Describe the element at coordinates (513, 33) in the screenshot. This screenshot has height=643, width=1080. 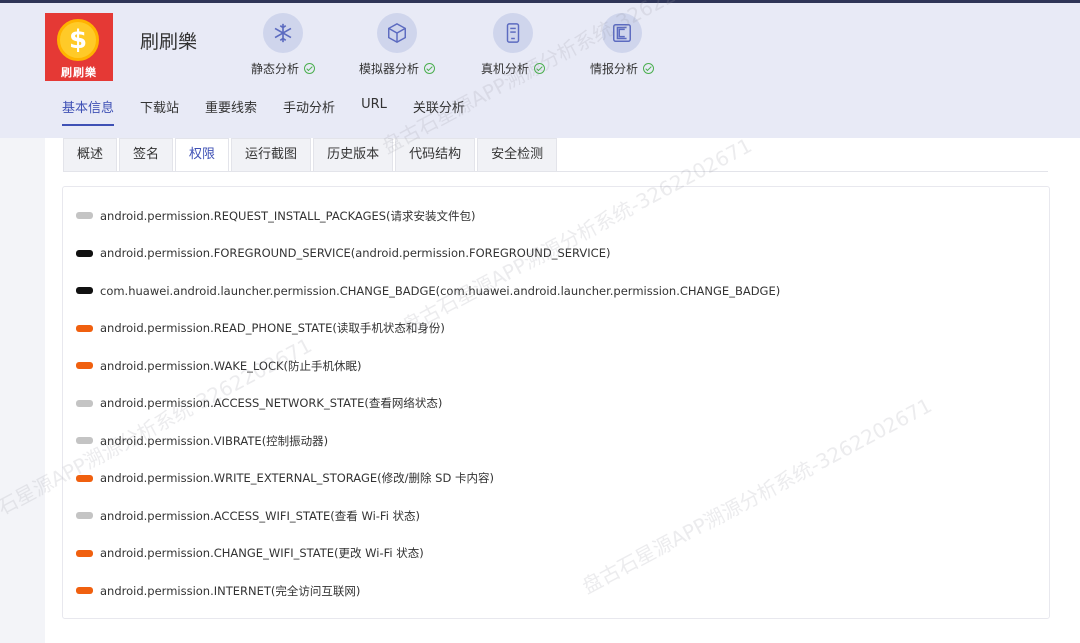
I see `phone-icon` at that location.